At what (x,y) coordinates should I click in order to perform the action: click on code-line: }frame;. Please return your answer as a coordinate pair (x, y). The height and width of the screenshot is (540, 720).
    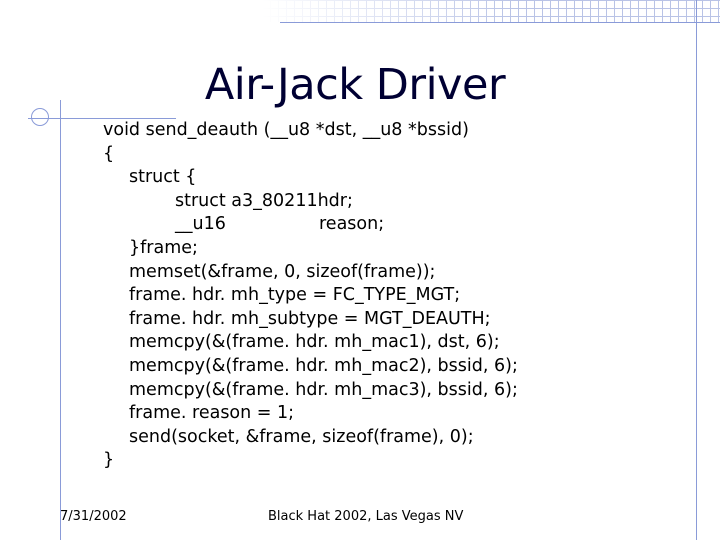
    Looking at the image, I should click on (163, 247).